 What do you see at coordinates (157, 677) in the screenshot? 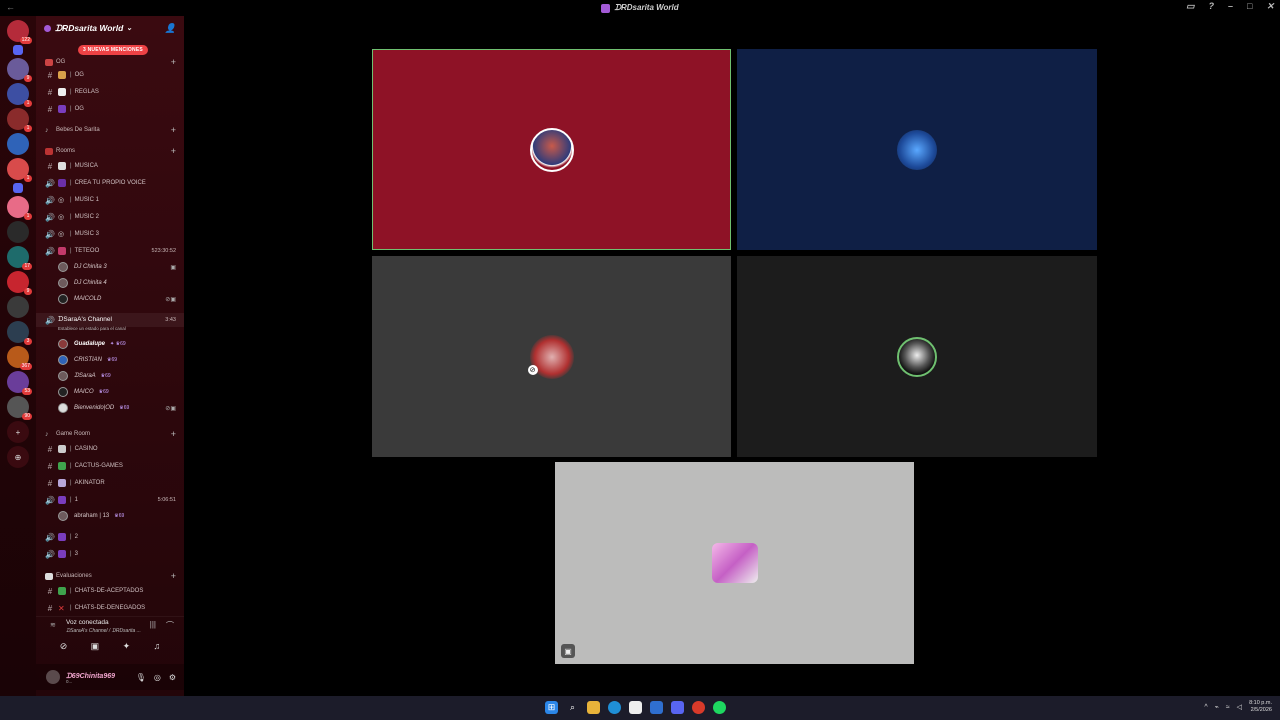
I see `headphones-icon: ◎` at bounding box center [157, 677].